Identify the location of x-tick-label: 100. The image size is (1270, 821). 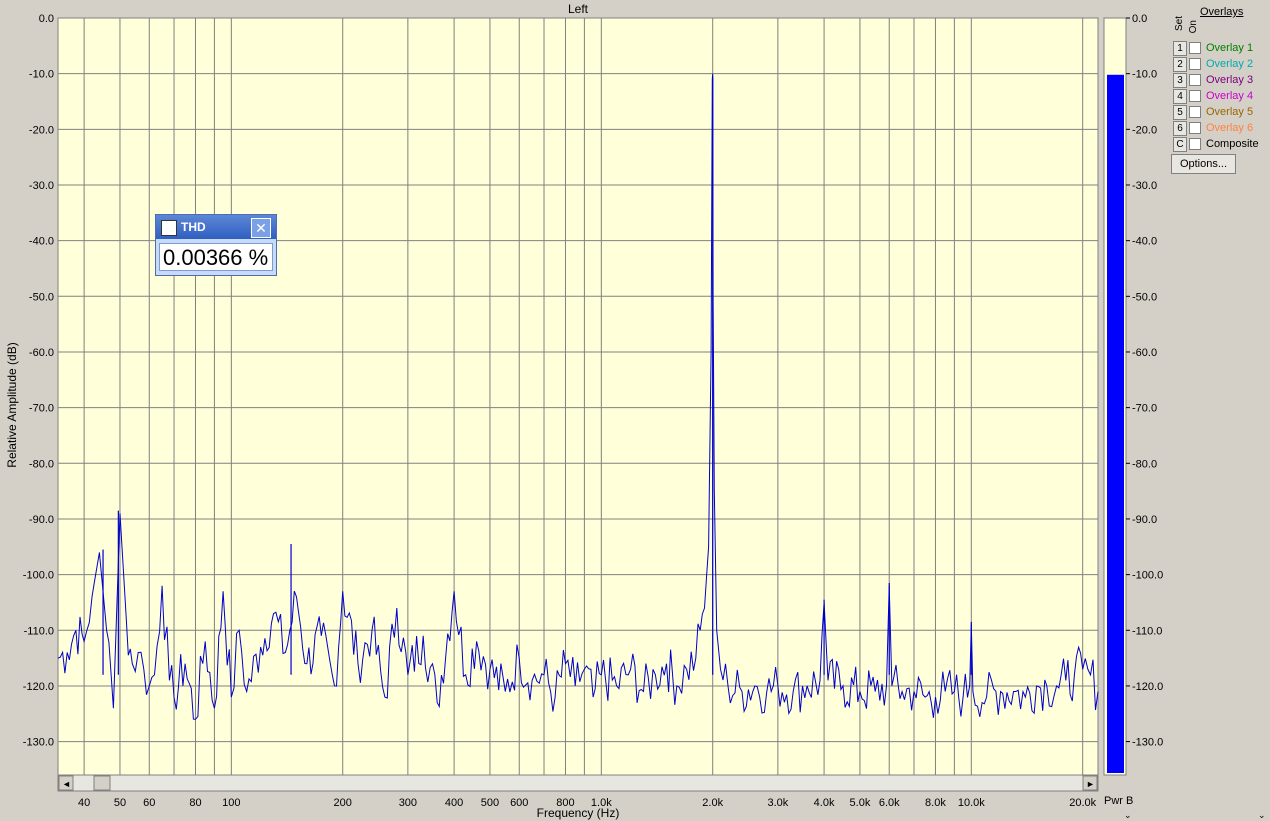
(231, 803).